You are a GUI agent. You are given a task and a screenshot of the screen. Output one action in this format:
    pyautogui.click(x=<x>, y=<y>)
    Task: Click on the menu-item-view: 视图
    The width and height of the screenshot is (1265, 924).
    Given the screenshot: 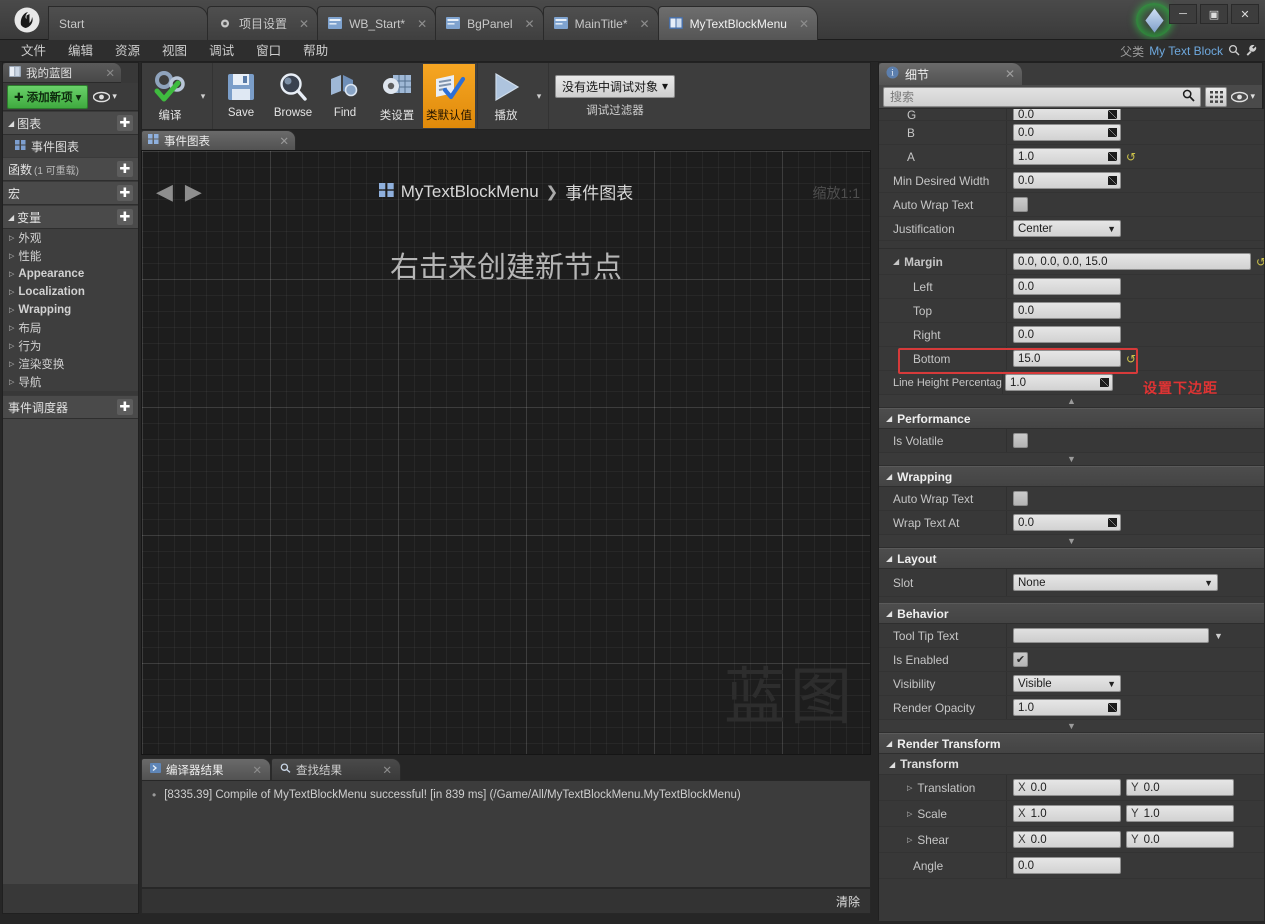 What is the action you would take?
    pyautogui.click(x=174, y=51)
    